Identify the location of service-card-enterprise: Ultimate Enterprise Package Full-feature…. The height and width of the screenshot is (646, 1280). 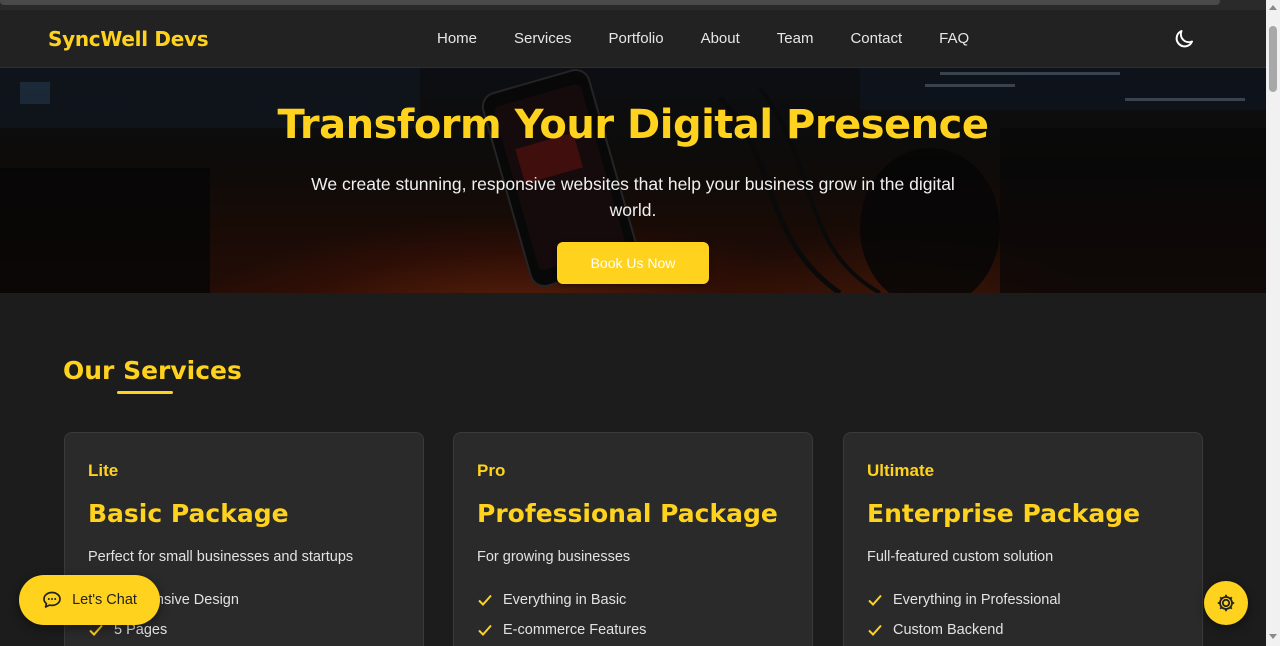
(1023, 539).